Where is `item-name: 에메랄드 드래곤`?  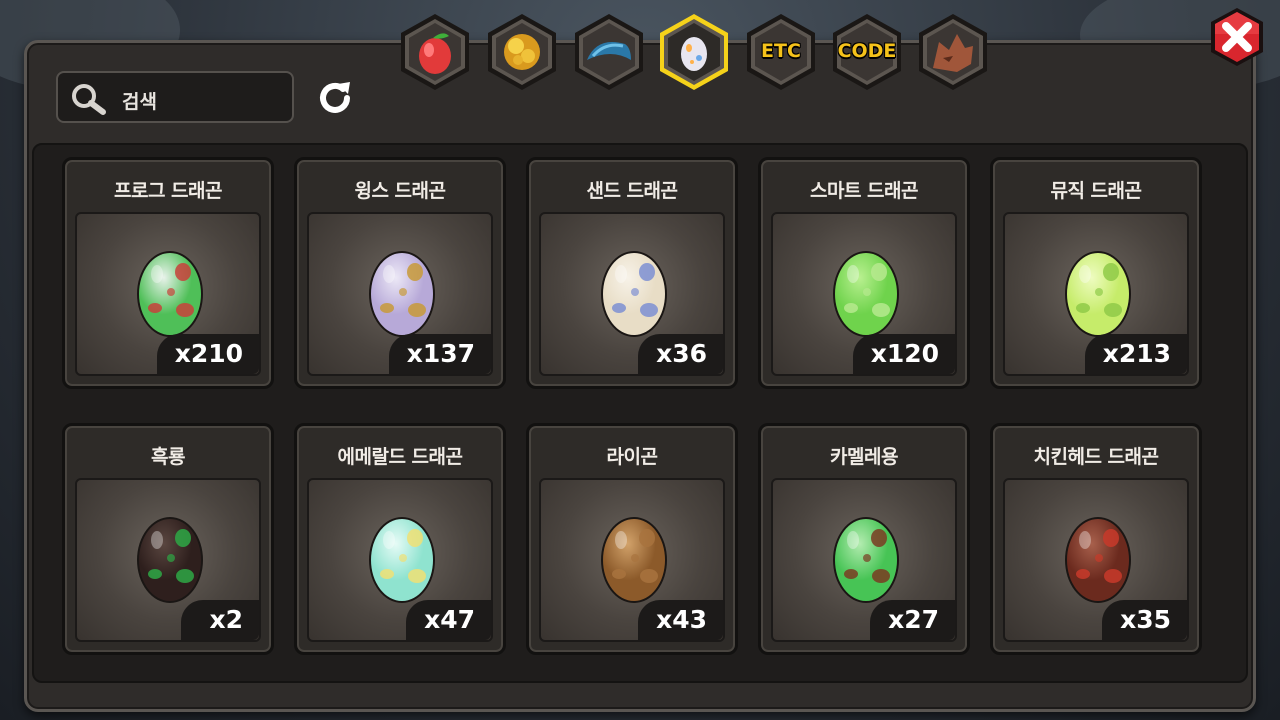 item-name: 에메랄드 드래곤 is located at coordinates (400, 457).